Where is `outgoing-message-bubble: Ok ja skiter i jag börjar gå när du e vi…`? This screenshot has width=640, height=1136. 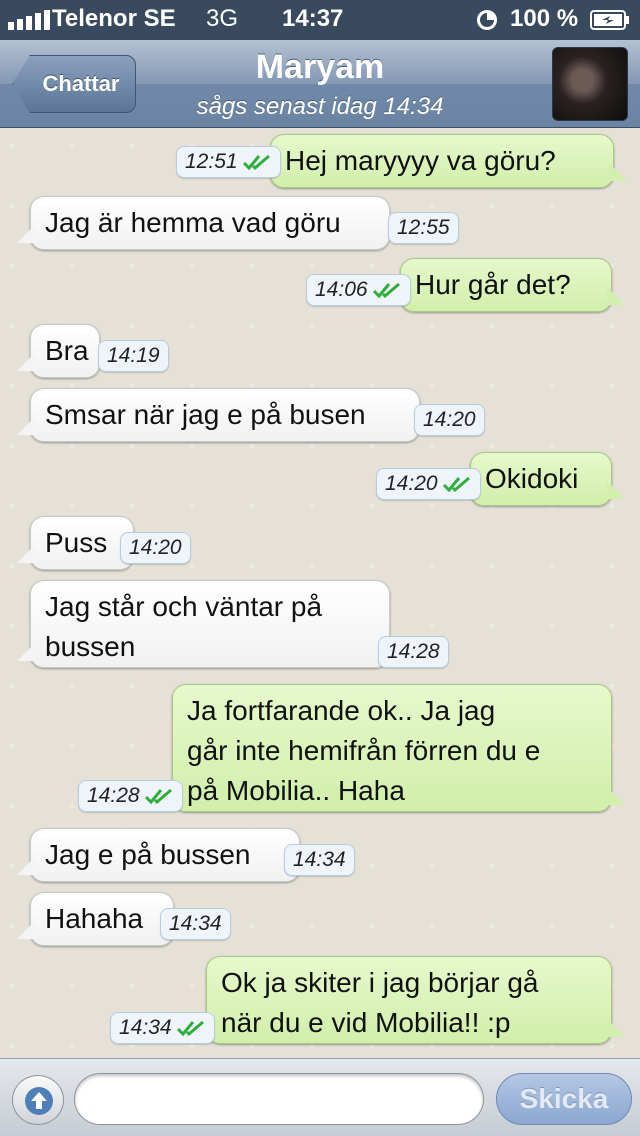
outgoing-message-bubble: Ok ja skiter i jag börjar gå när du e vi… is located at coordinates (409, 1000).